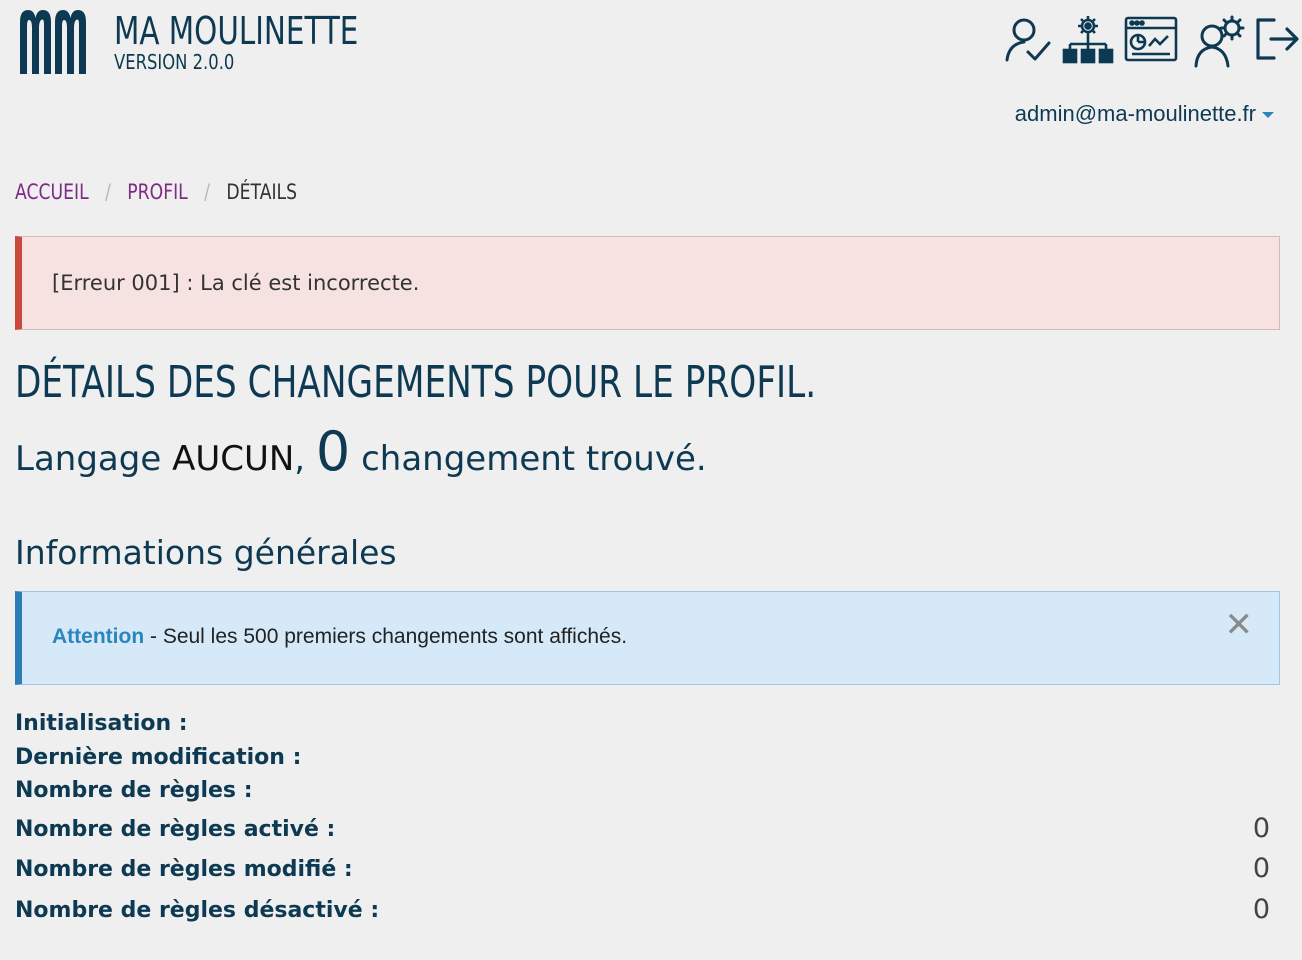 The height and width of the screenshot is (960, 1302). I want to click on summary-suffix: changement trouvé., so click(534, 459).